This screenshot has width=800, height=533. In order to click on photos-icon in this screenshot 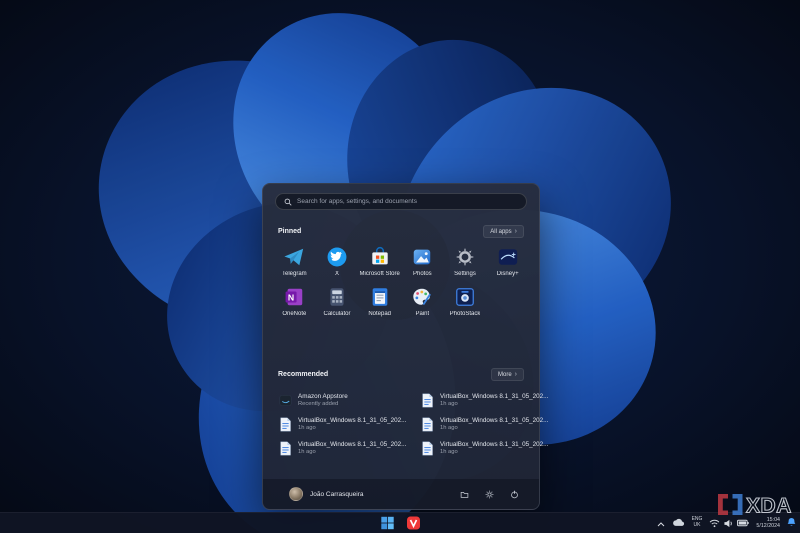, I will do `click(422, 257)`.